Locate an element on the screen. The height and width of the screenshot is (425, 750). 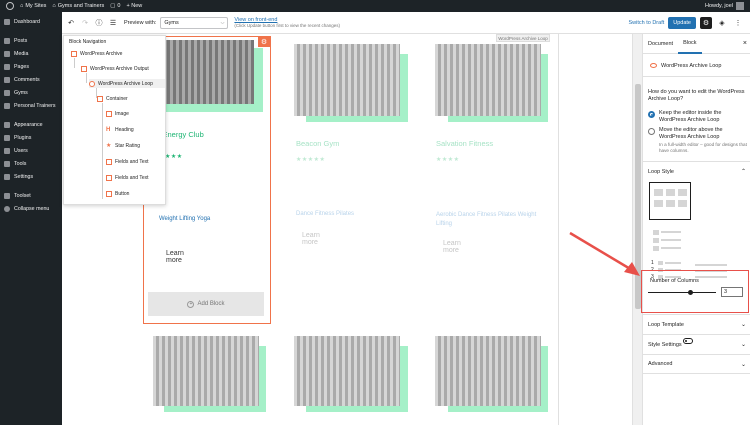
loop-style-list is located at coordinates (670, 246).